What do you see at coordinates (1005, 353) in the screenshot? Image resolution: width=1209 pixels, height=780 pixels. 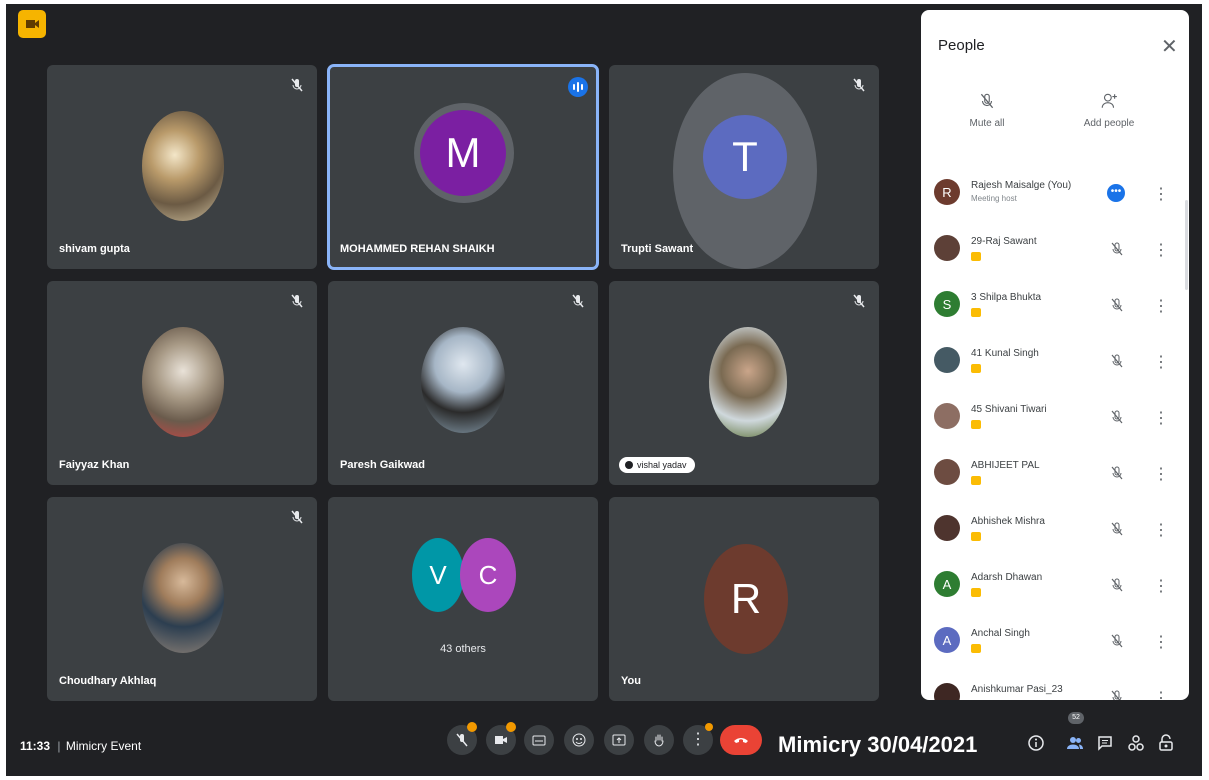 I see `participant-name: 41 Kunal Singh` at bounding box center [1005, 353].